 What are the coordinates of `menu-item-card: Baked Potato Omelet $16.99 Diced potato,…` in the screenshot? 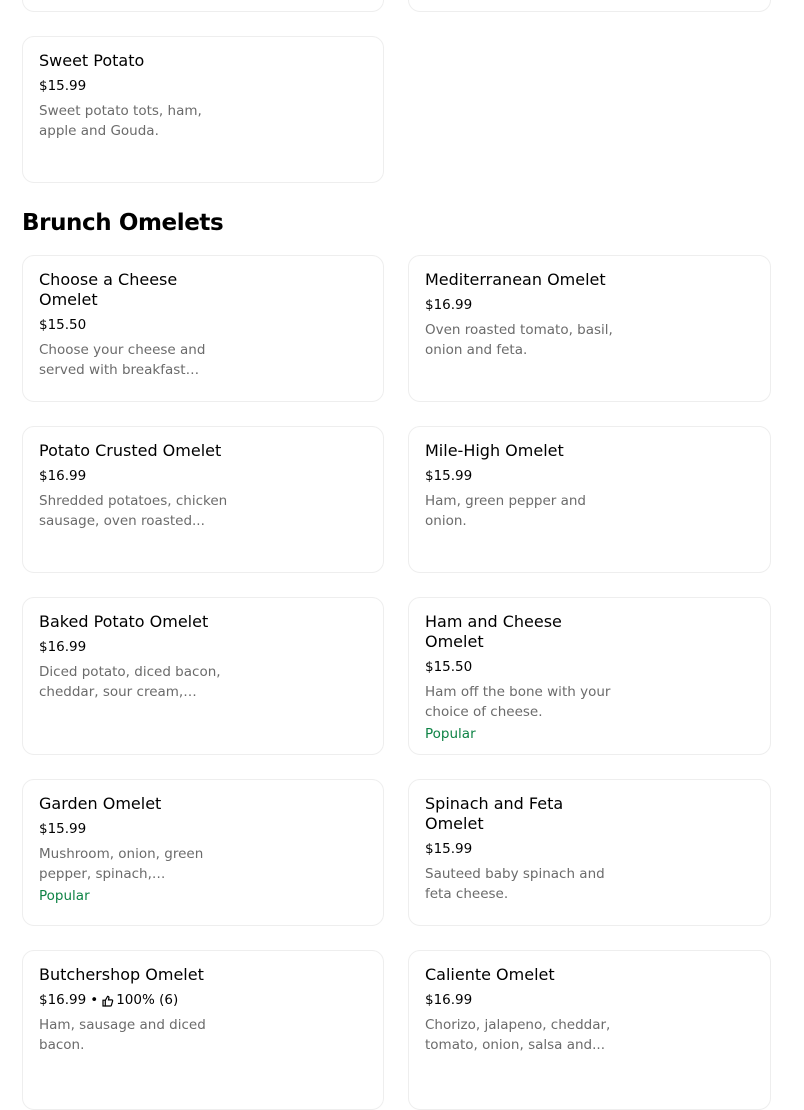 It's located at (203, 676).